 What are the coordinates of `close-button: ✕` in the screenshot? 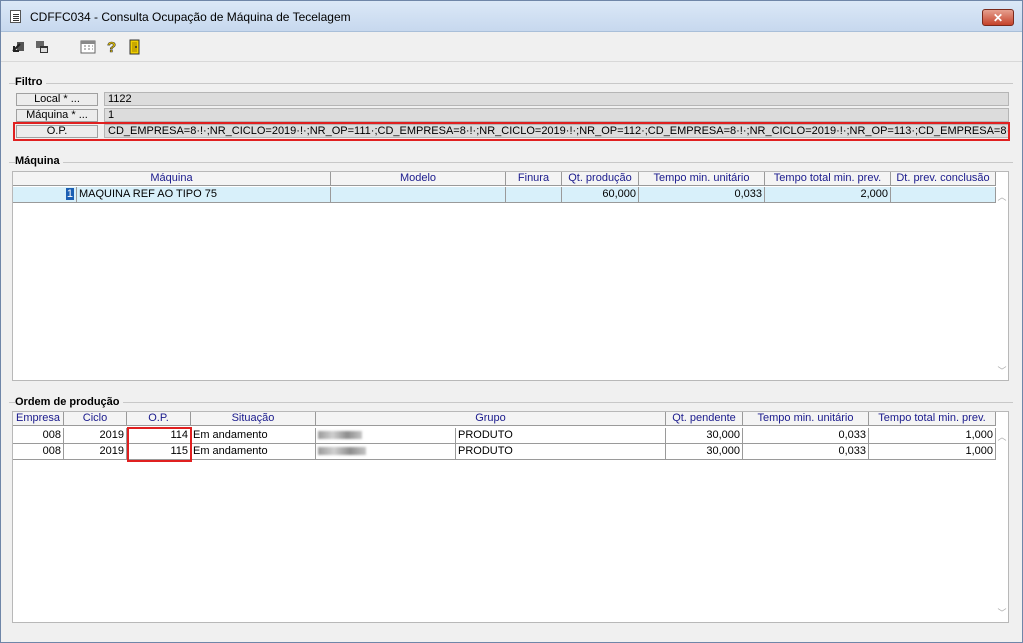 It's located at (998, 17).